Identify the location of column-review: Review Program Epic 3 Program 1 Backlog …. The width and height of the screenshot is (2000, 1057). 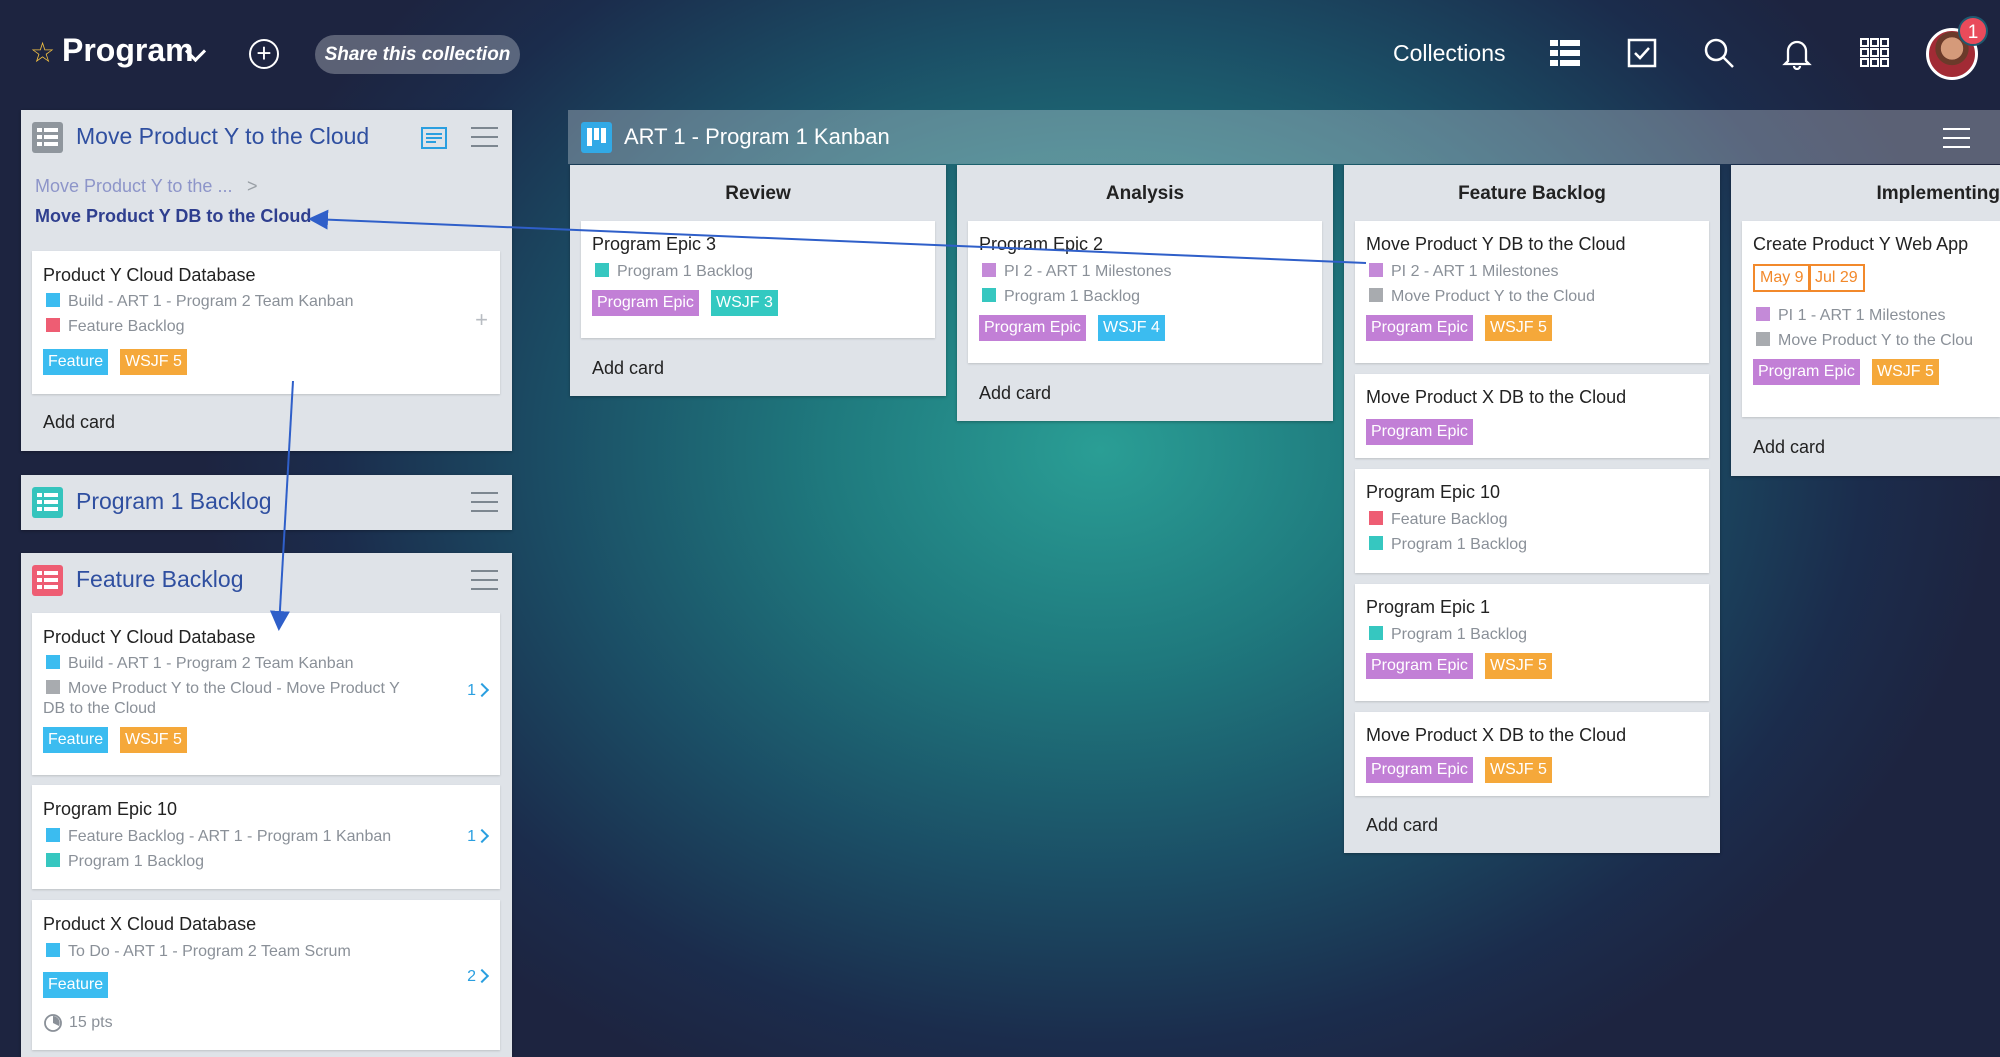
(758, 280).